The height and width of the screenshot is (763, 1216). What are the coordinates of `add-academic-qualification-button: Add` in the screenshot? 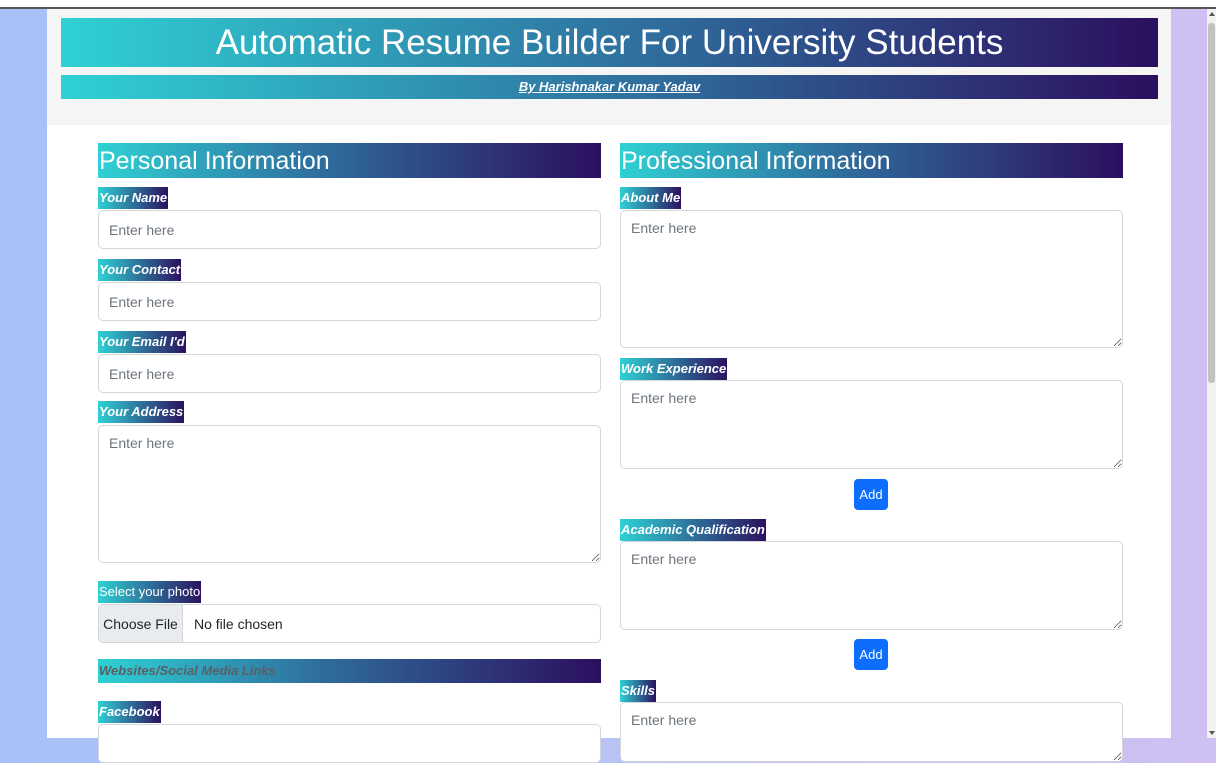 It's located at (871, 654).